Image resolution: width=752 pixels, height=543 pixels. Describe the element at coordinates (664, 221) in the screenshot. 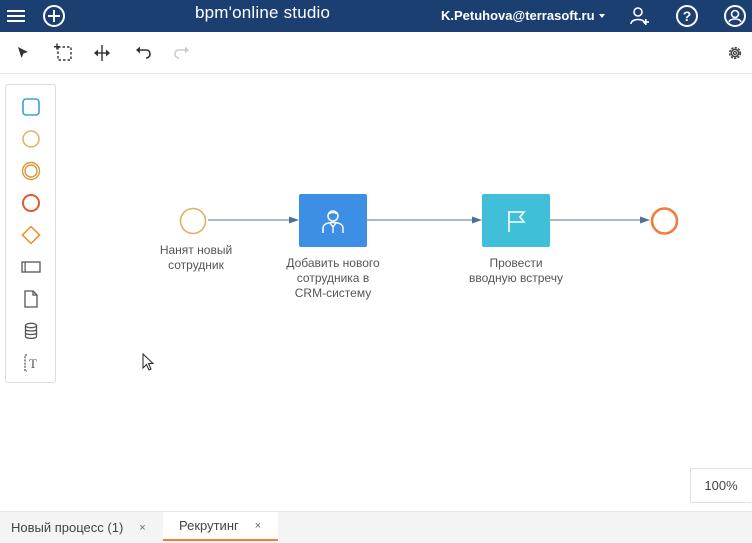

I see `end-event` at that location.